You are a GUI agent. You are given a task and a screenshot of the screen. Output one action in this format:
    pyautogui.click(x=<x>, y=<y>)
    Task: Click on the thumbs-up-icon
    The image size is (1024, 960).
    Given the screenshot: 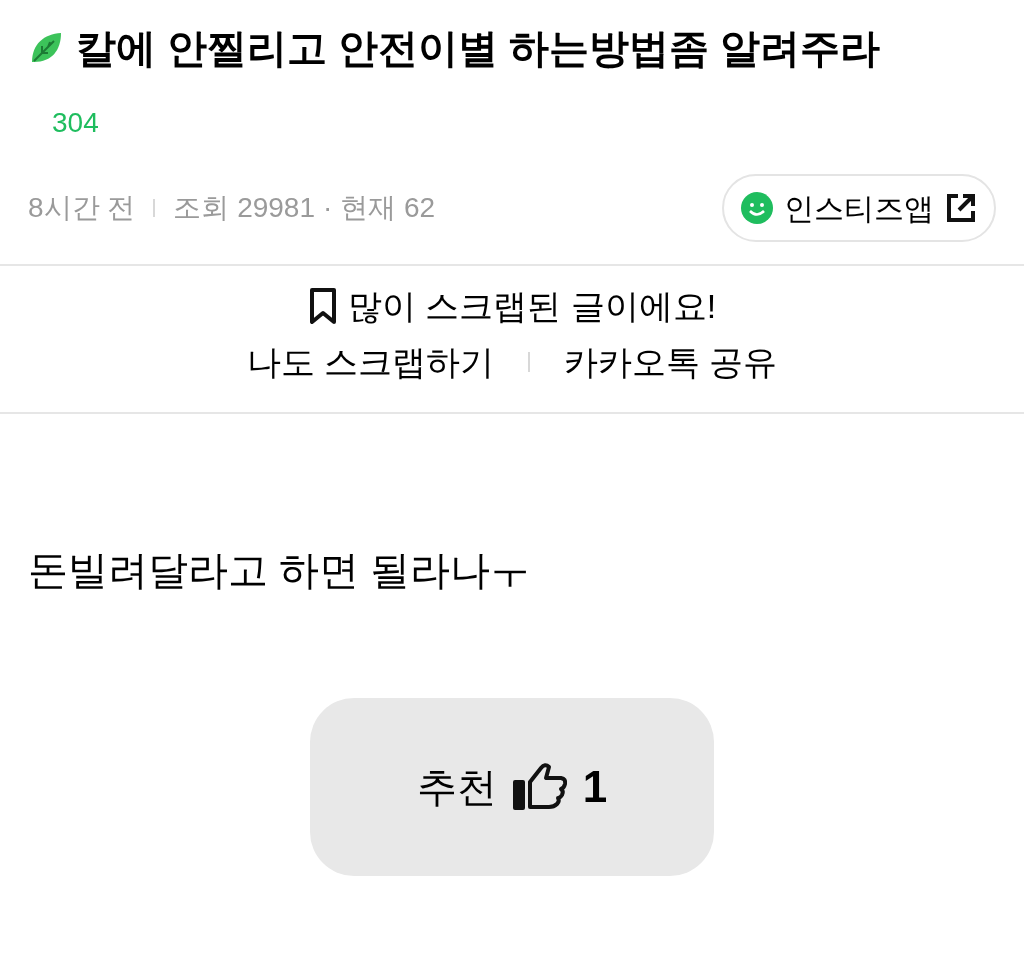 What is the action you would take?
    pyautogui.click(x=539, y=787)
    